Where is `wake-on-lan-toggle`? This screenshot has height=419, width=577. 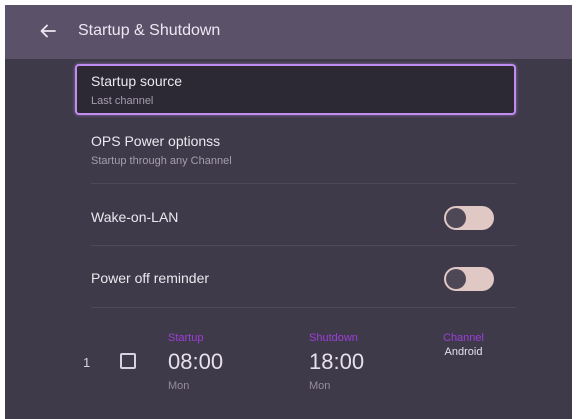 wake-on-lan-toggle is located at coordinates (469, 218).